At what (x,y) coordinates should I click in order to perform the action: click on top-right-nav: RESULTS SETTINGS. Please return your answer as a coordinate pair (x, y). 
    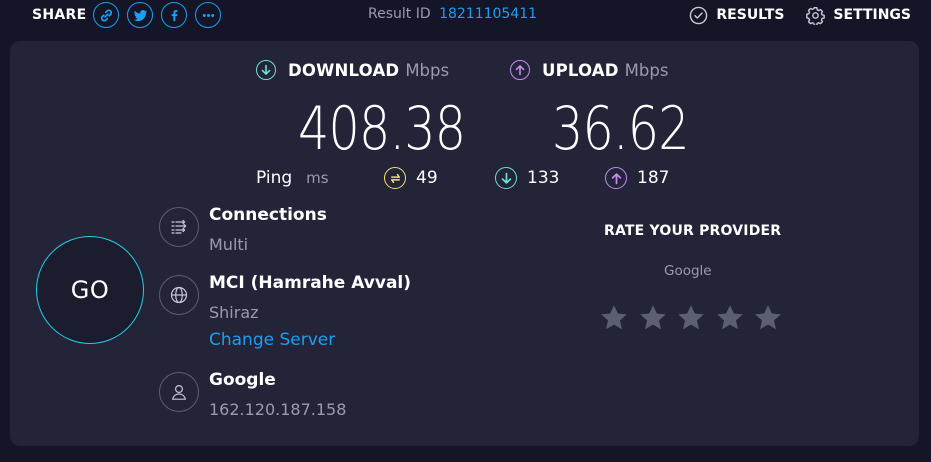
    Looking at the image, I should click on (789, 15).